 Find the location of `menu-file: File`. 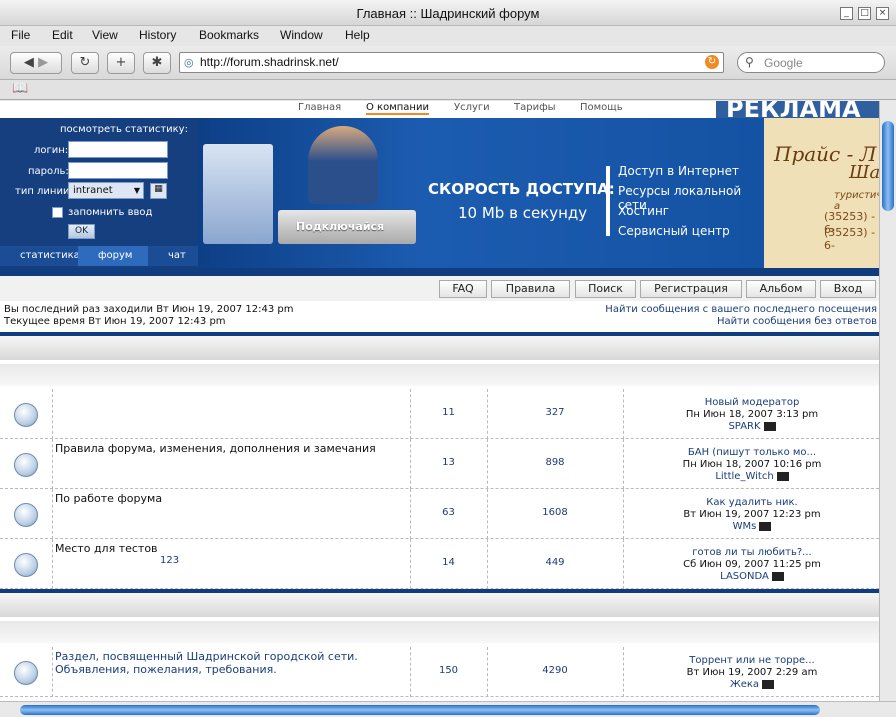

menu-file: File is located at coordinates (20, 35).